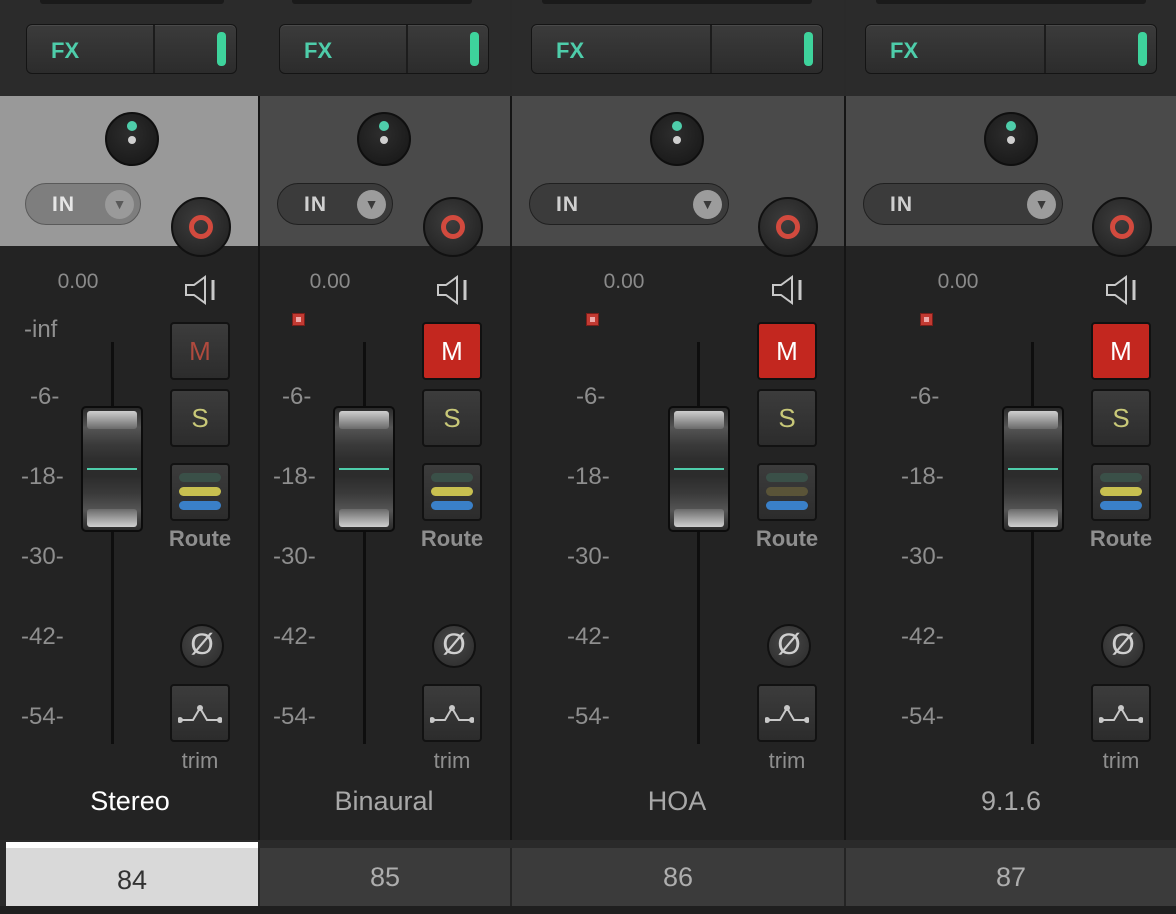  I want to click on track-name: Stereo, so click(130, 801).